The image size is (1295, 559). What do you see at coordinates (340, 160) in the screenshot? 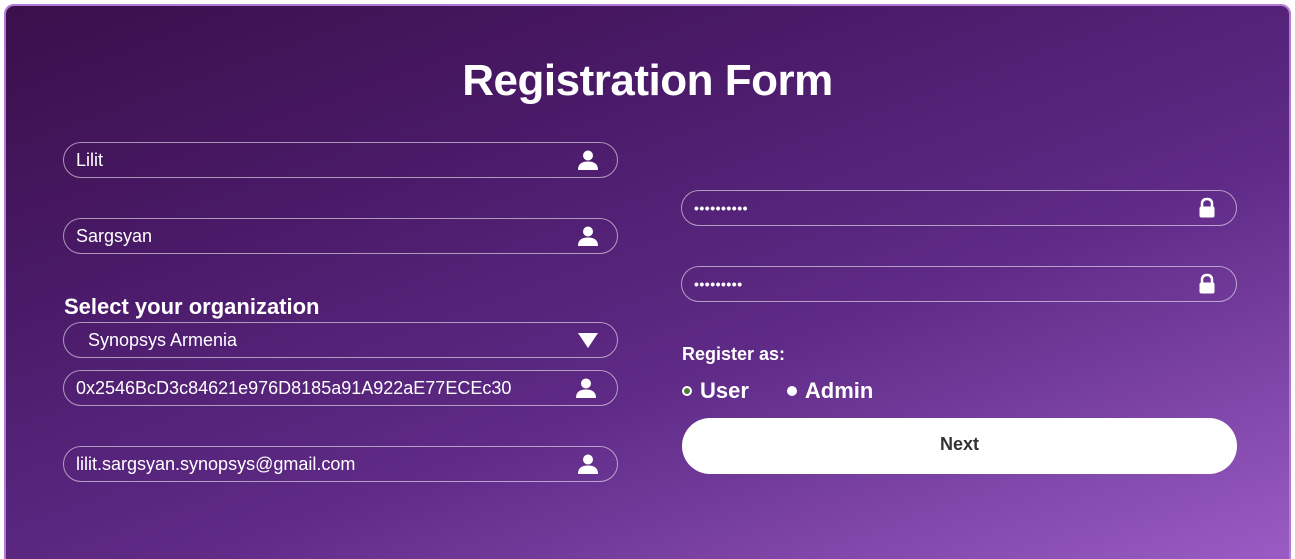
I see `first-name-field: Lilit` at bounding box center [340, 160].